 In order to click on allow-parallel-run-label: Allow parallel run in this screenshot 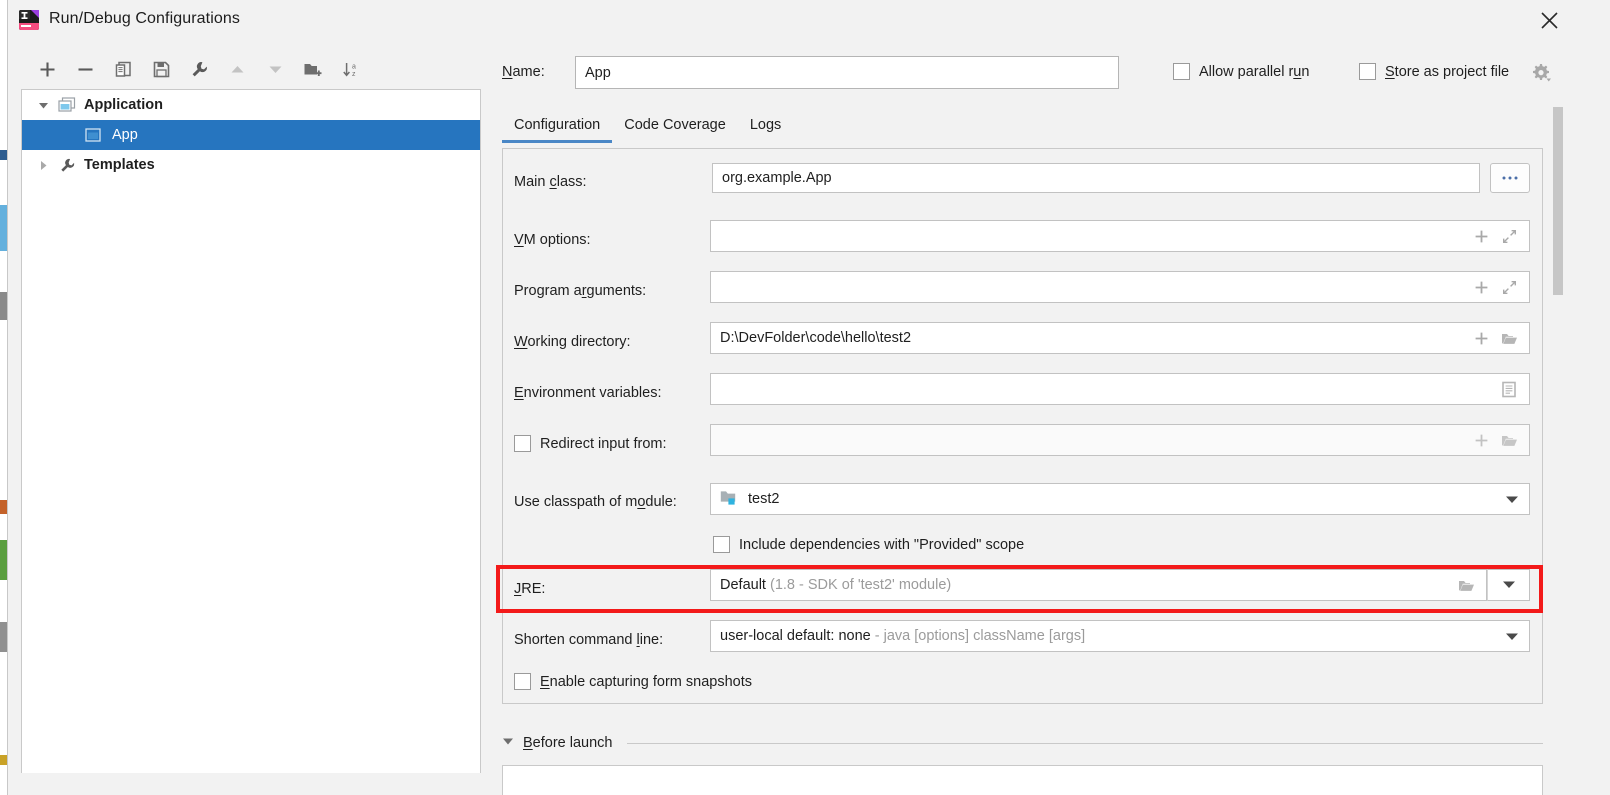, I will do `click(1254, 71)`.